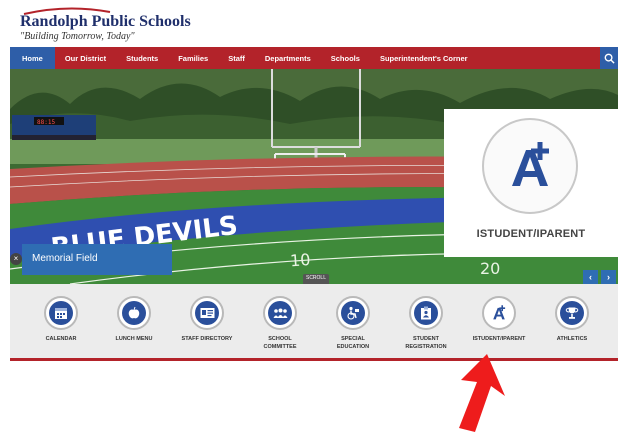 This screenshot has width=618, height=434. I want to click on calendar-icon, so click(61, 313).